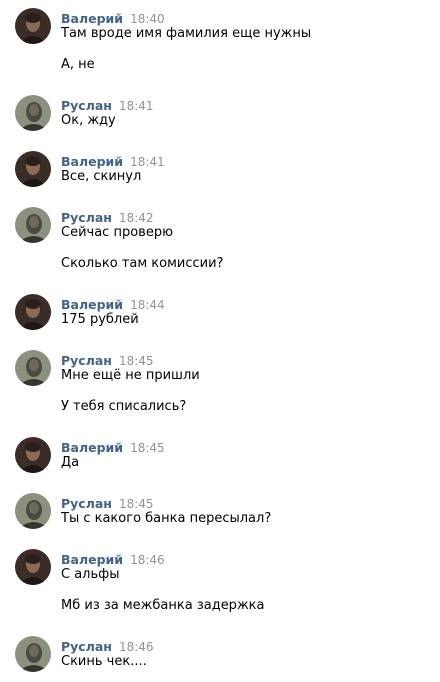 Image resolution: width=440 pixels, height=682 pixels. Describe the element at coordinates (130, 375) in the screenshot. I see `message-text: Мне ещё не пришли` at that location.